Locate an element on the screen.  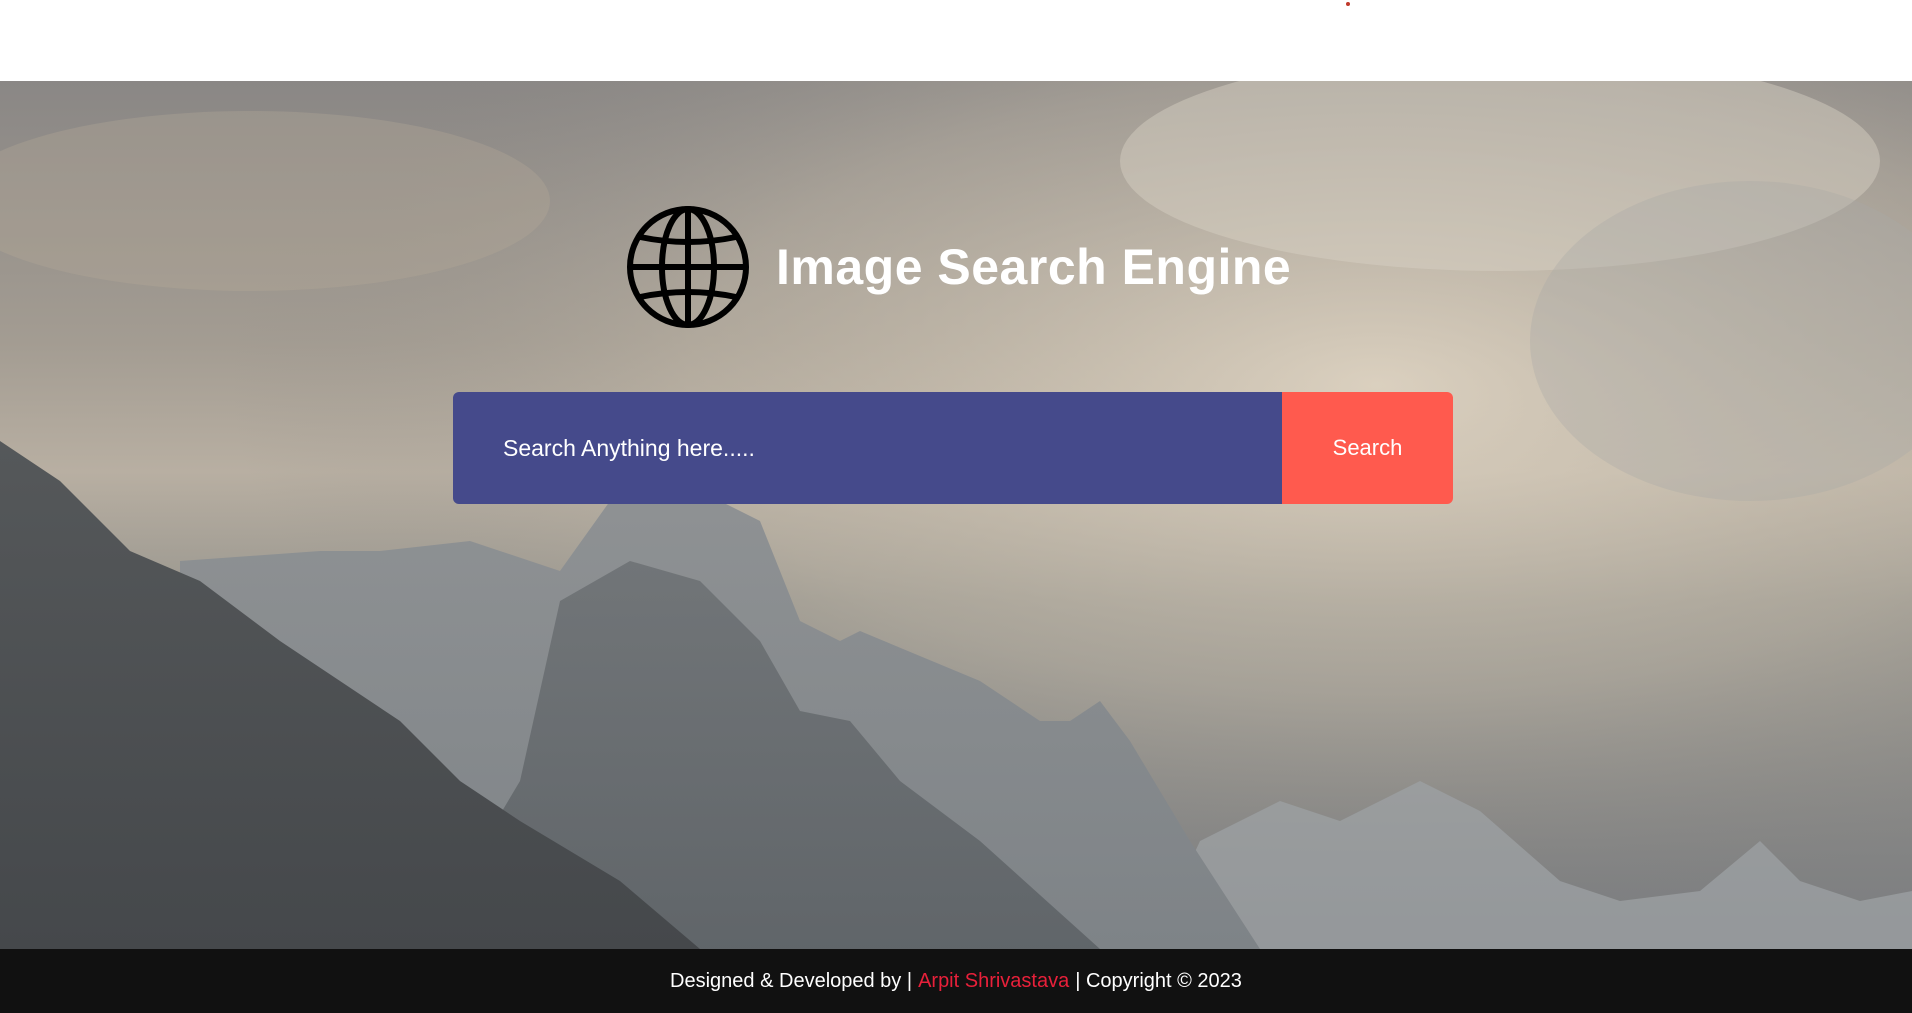
search-input is located at coordinates (867, 448).